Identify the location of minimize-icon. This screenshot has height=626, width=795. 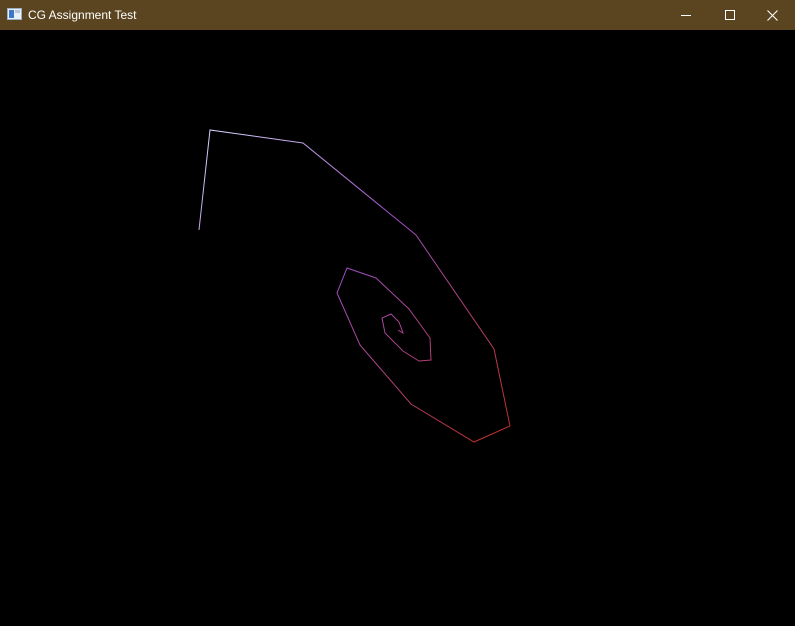
(686, 15).